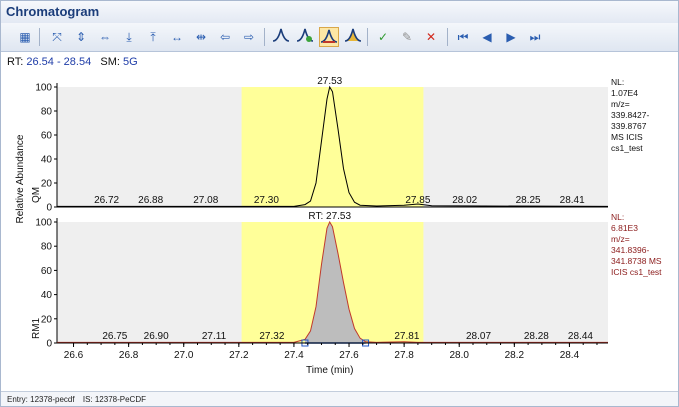  I want to click on rt-value: 26.54 - 28.54, so click(59, 62).